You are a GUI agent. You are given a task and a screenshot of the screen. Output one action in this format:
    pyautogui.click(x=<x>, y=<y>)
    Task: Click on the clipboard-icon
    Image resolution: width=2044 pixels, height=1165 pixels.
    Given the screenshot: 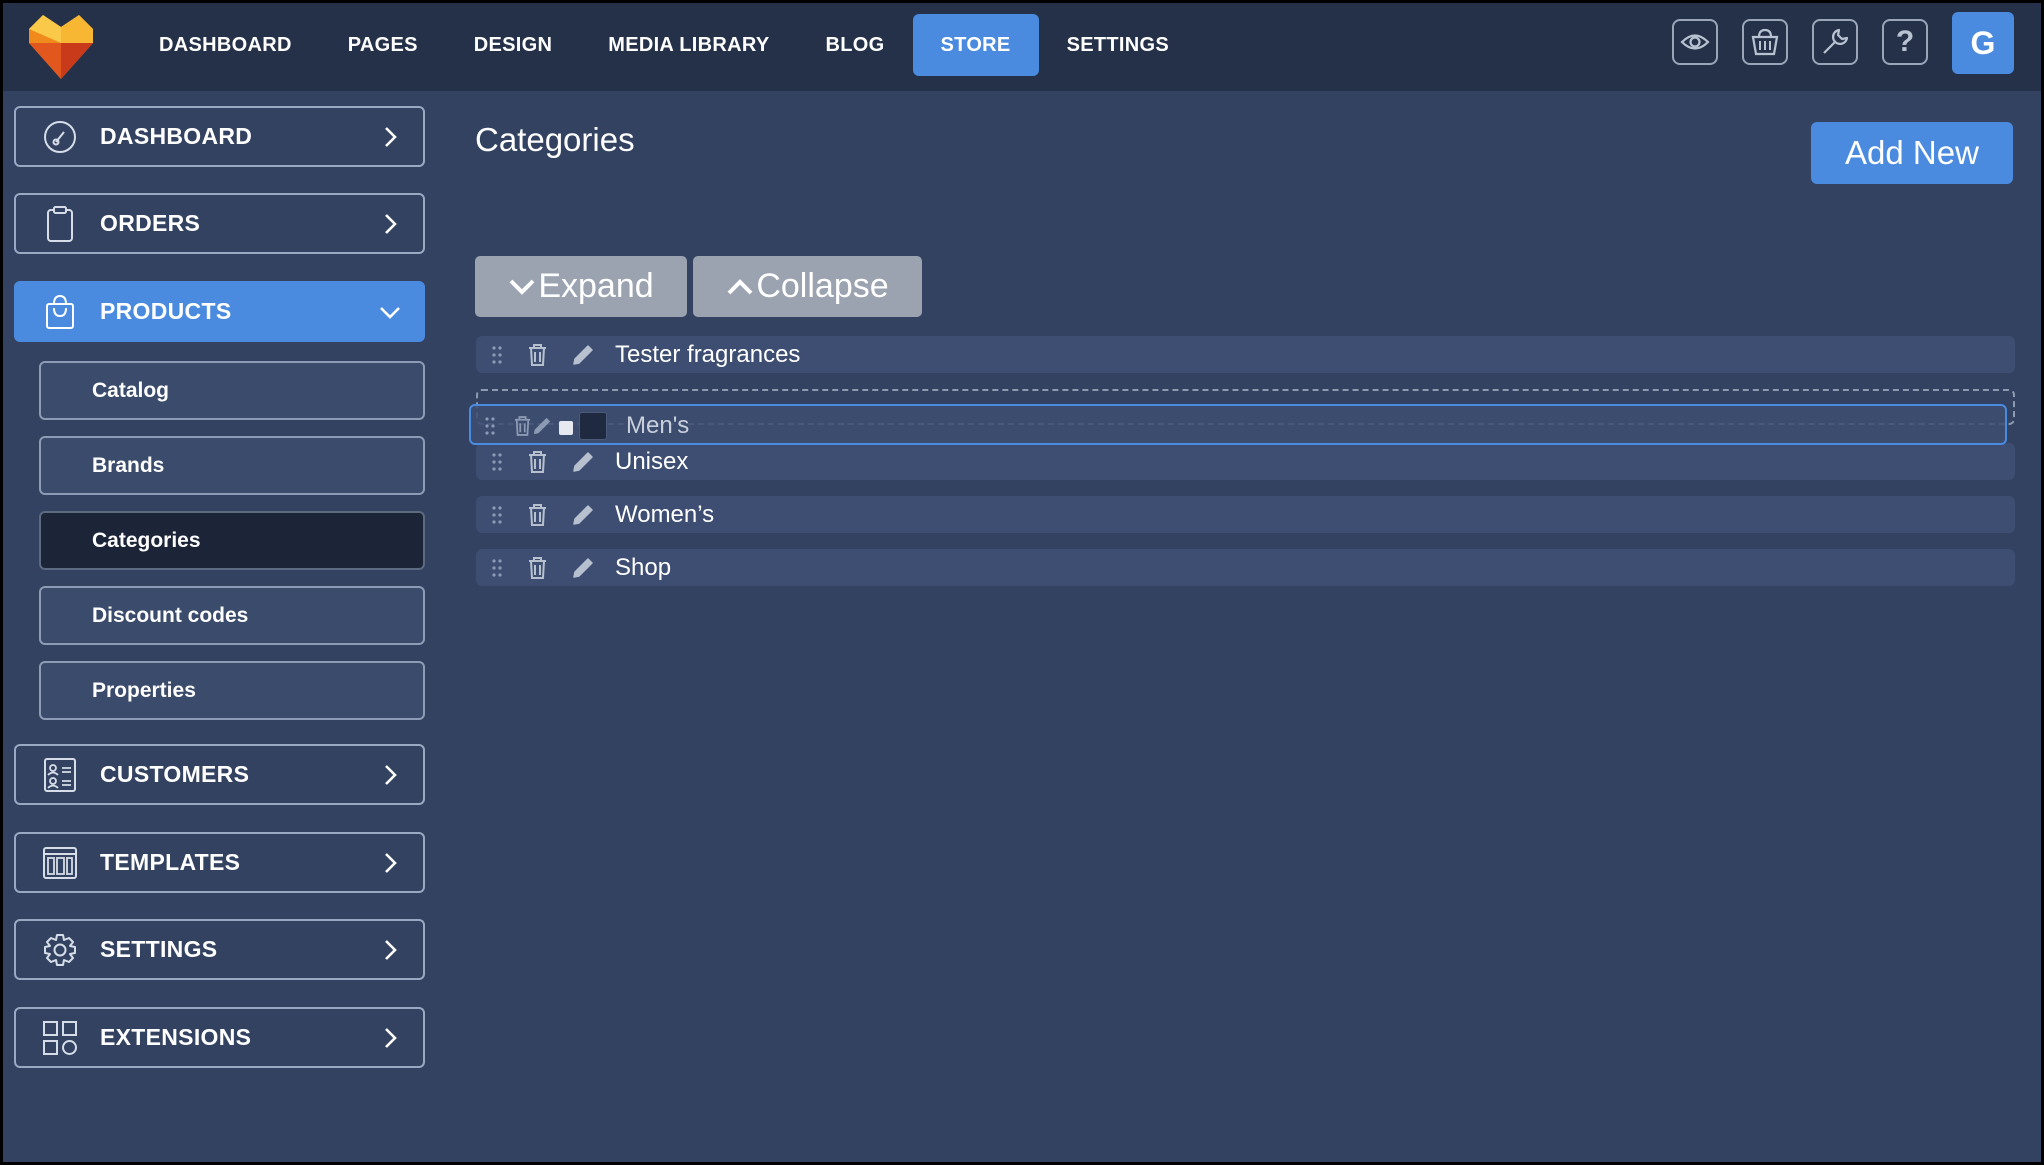 What is the action you would take?
    pyautogui.click(x=60, y=223)
    